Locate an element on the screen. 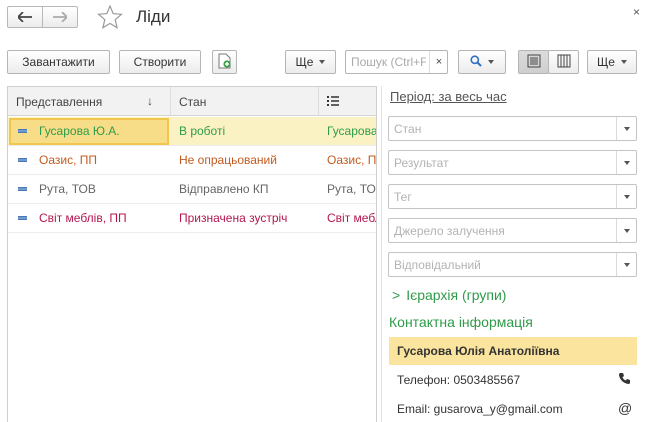  chevron-right-icon: > is located at coordinates (396, 295).